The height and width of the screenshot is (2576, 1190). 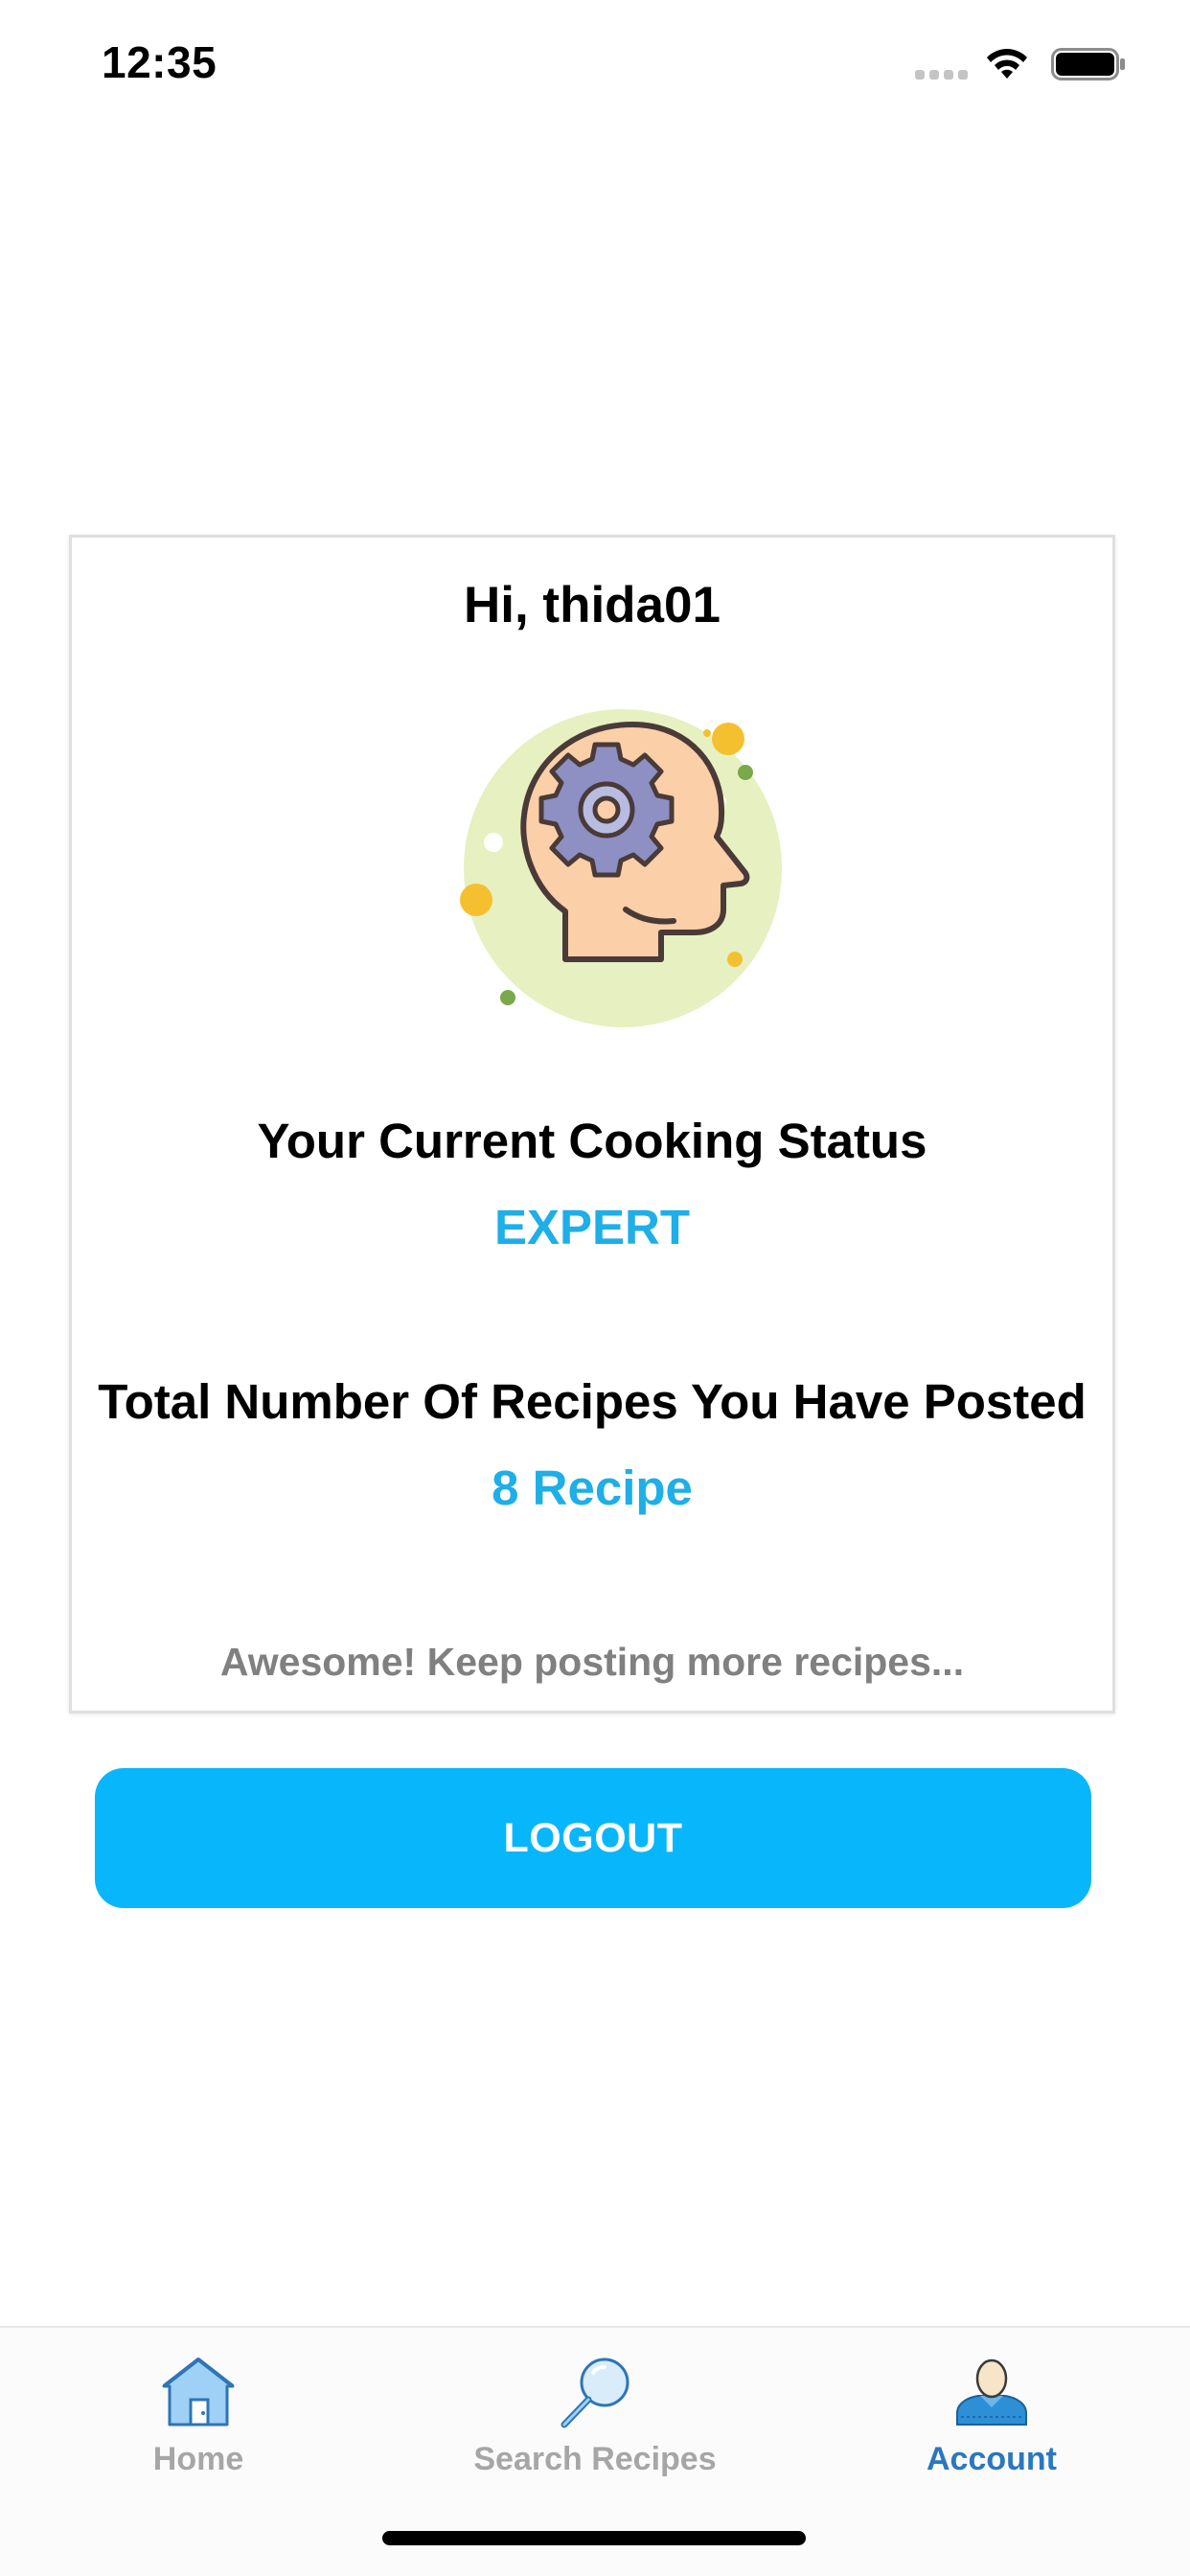 I want to click on tab-home: Home, so click(x=199, y=2409).